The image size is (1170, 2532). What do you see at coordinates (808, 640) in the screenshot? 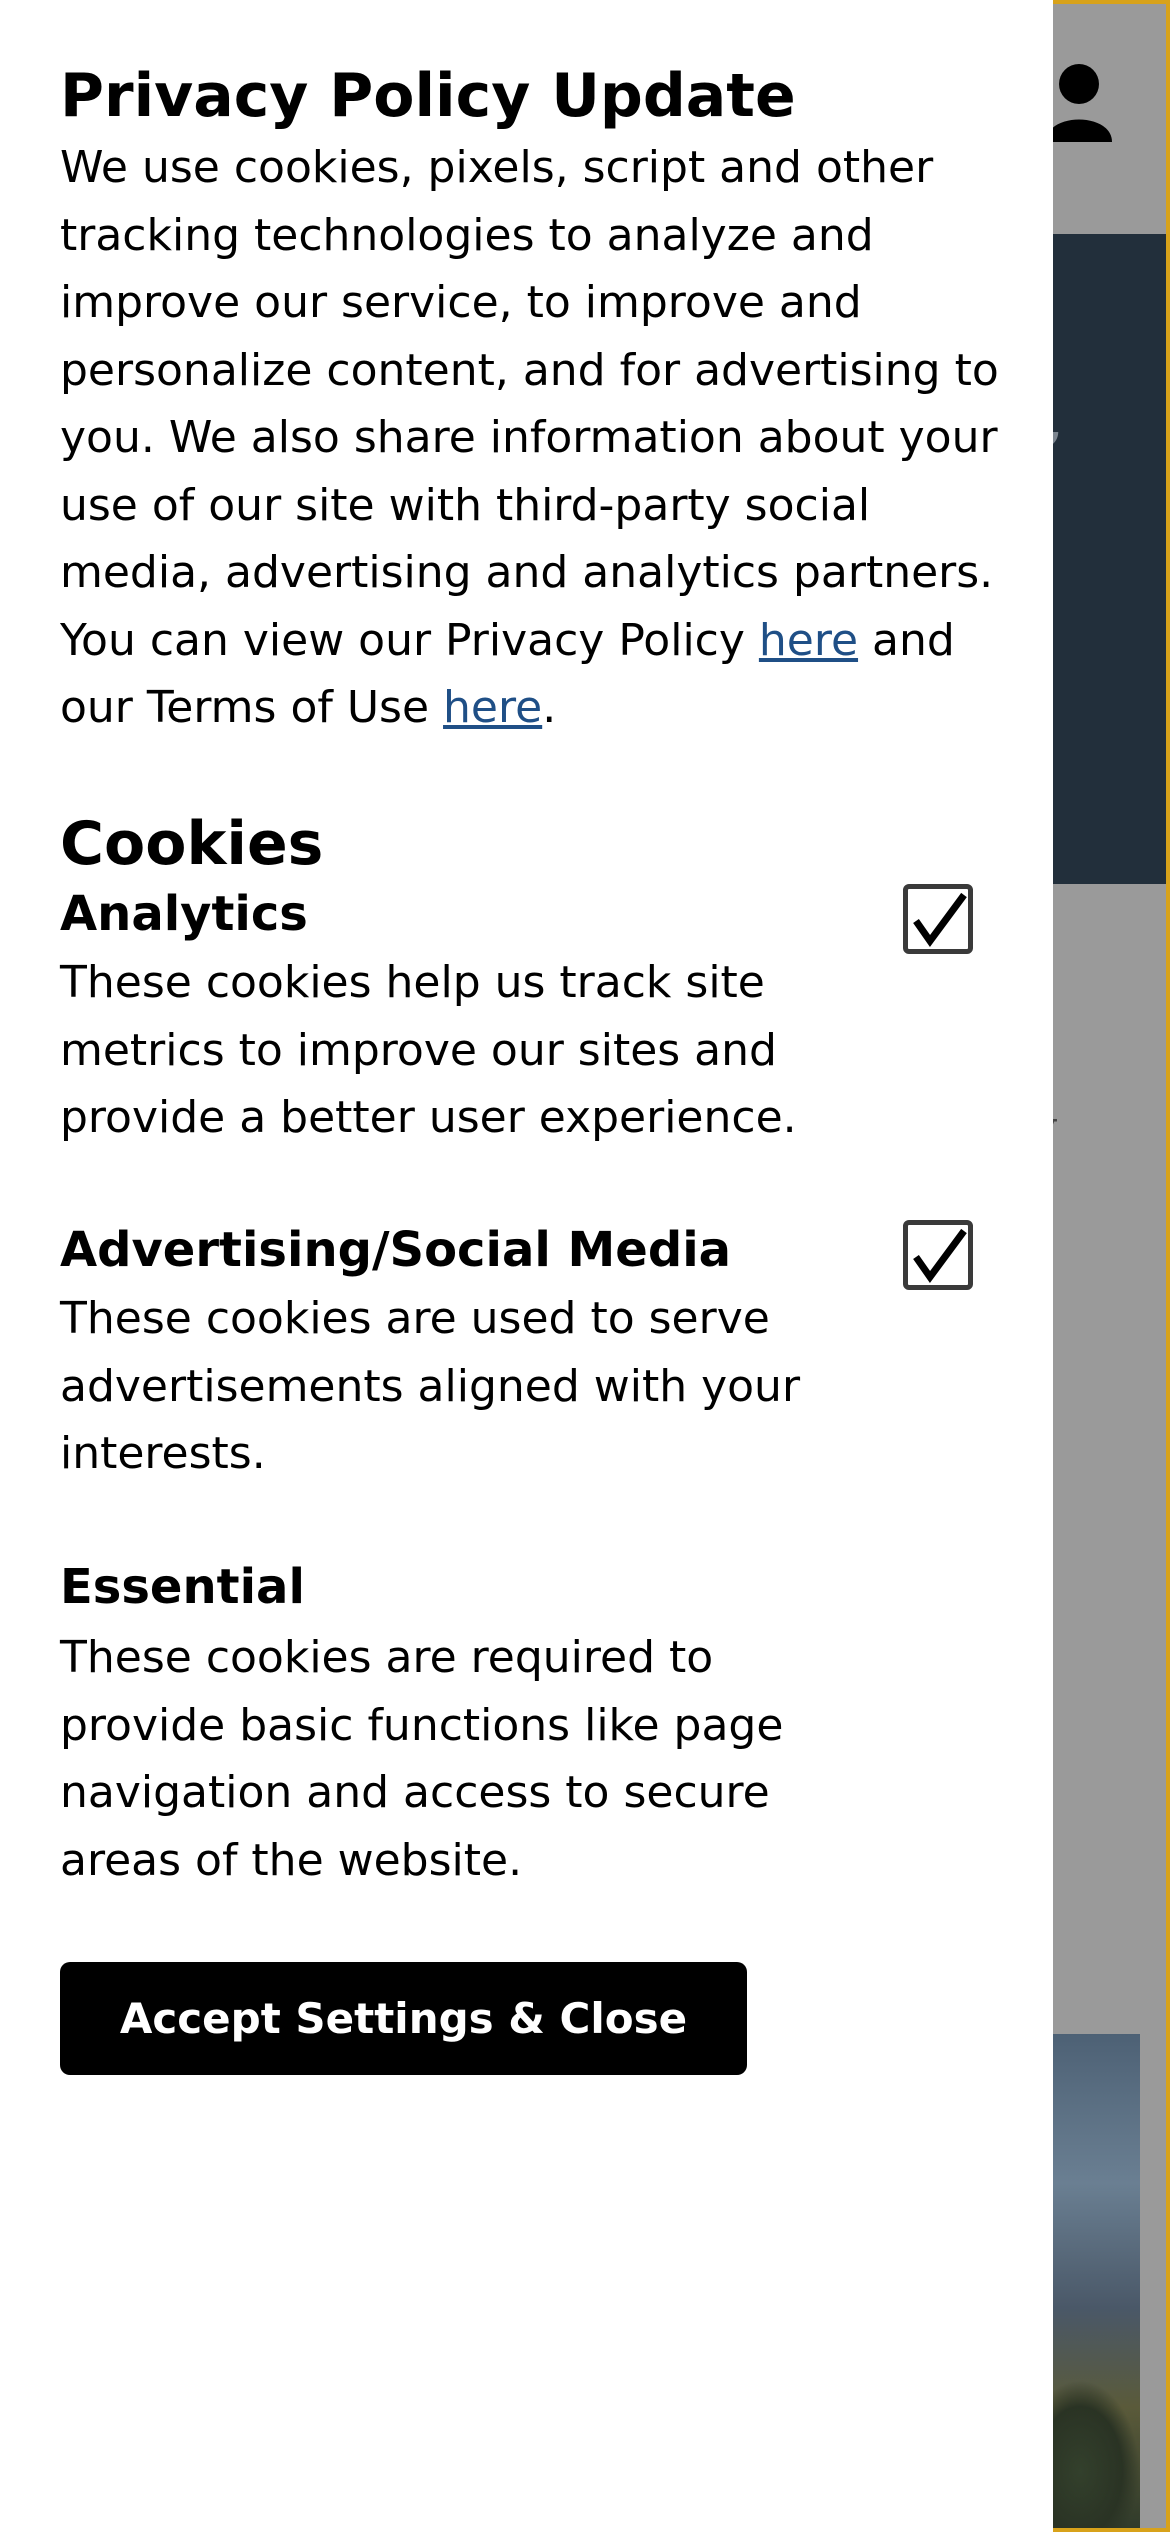
I see `privacy-policy-link: here` at bounding box center [808, 640].